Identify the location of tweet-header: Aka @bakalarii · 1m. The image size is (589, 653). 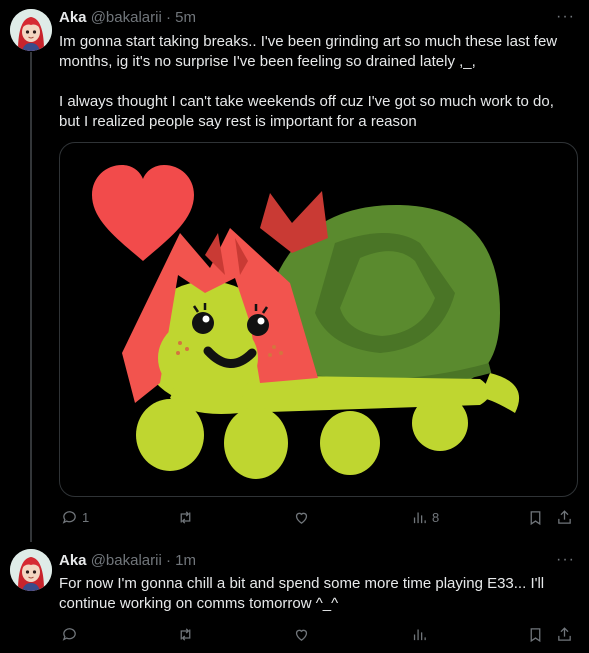
(127, 560).